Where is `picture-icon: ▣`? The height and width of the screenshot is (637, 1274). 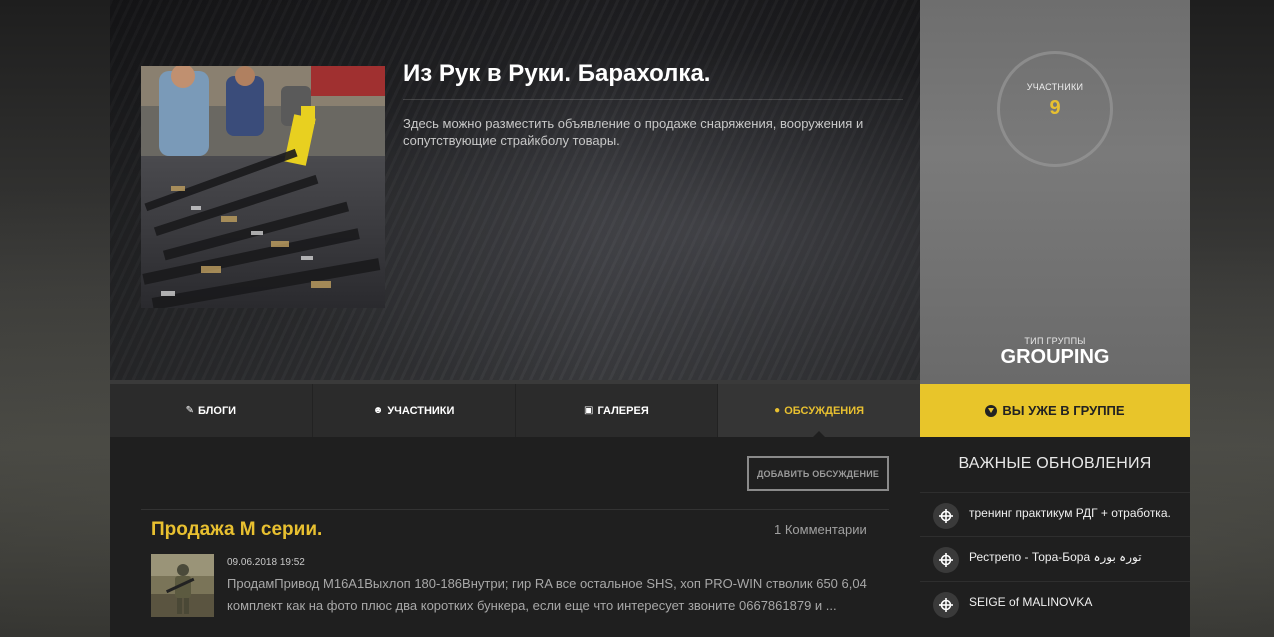 picture-icon: ▣ is located at coordinates (589, 410).